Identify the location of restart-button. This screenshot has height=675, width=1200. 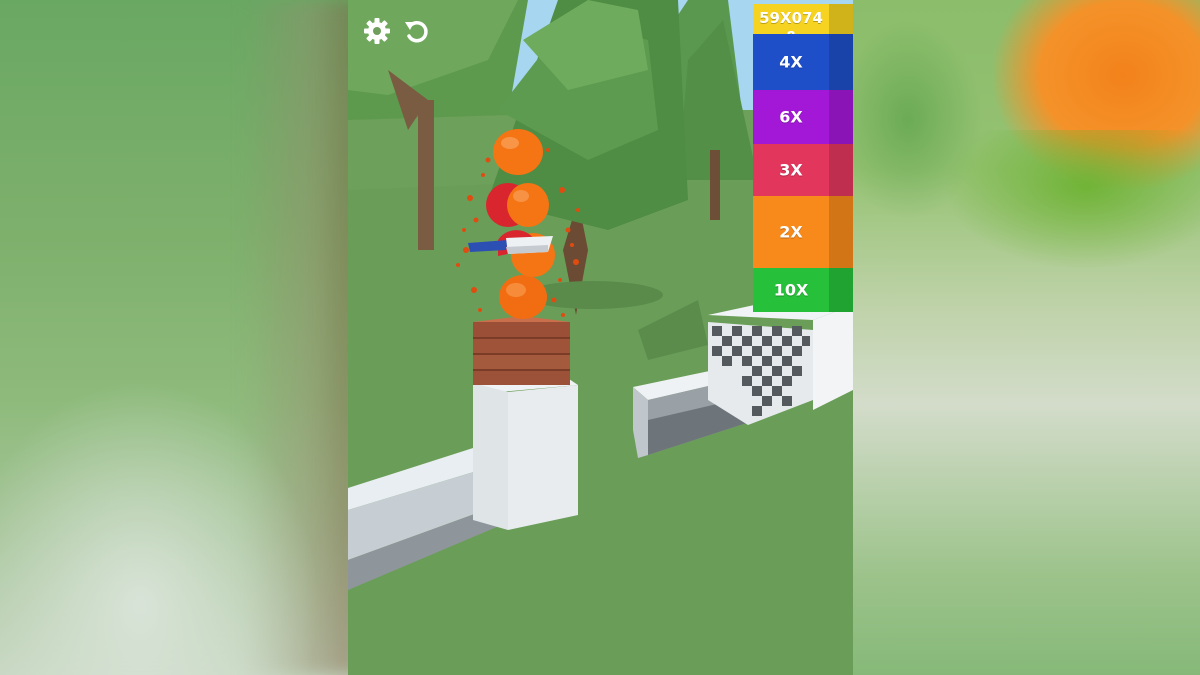
(417, 31).